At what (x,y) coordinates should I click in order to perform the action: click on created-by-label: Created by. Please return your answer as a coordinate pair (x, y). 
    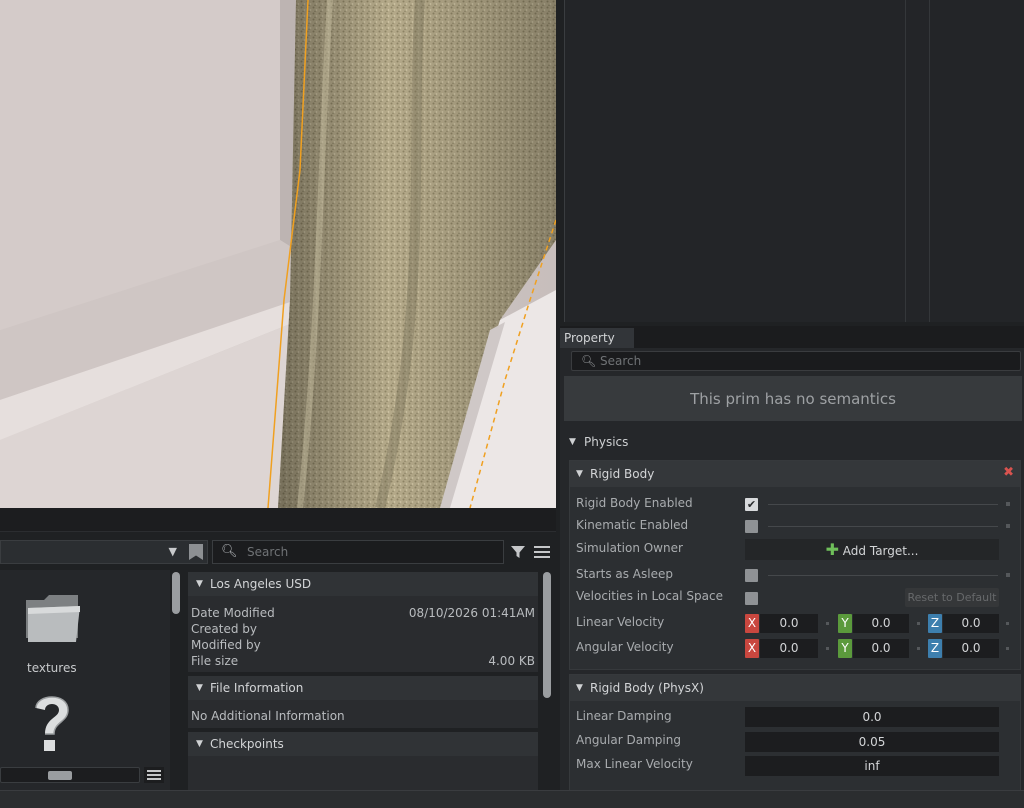
    Looking at the image, I should click on (224, 629).